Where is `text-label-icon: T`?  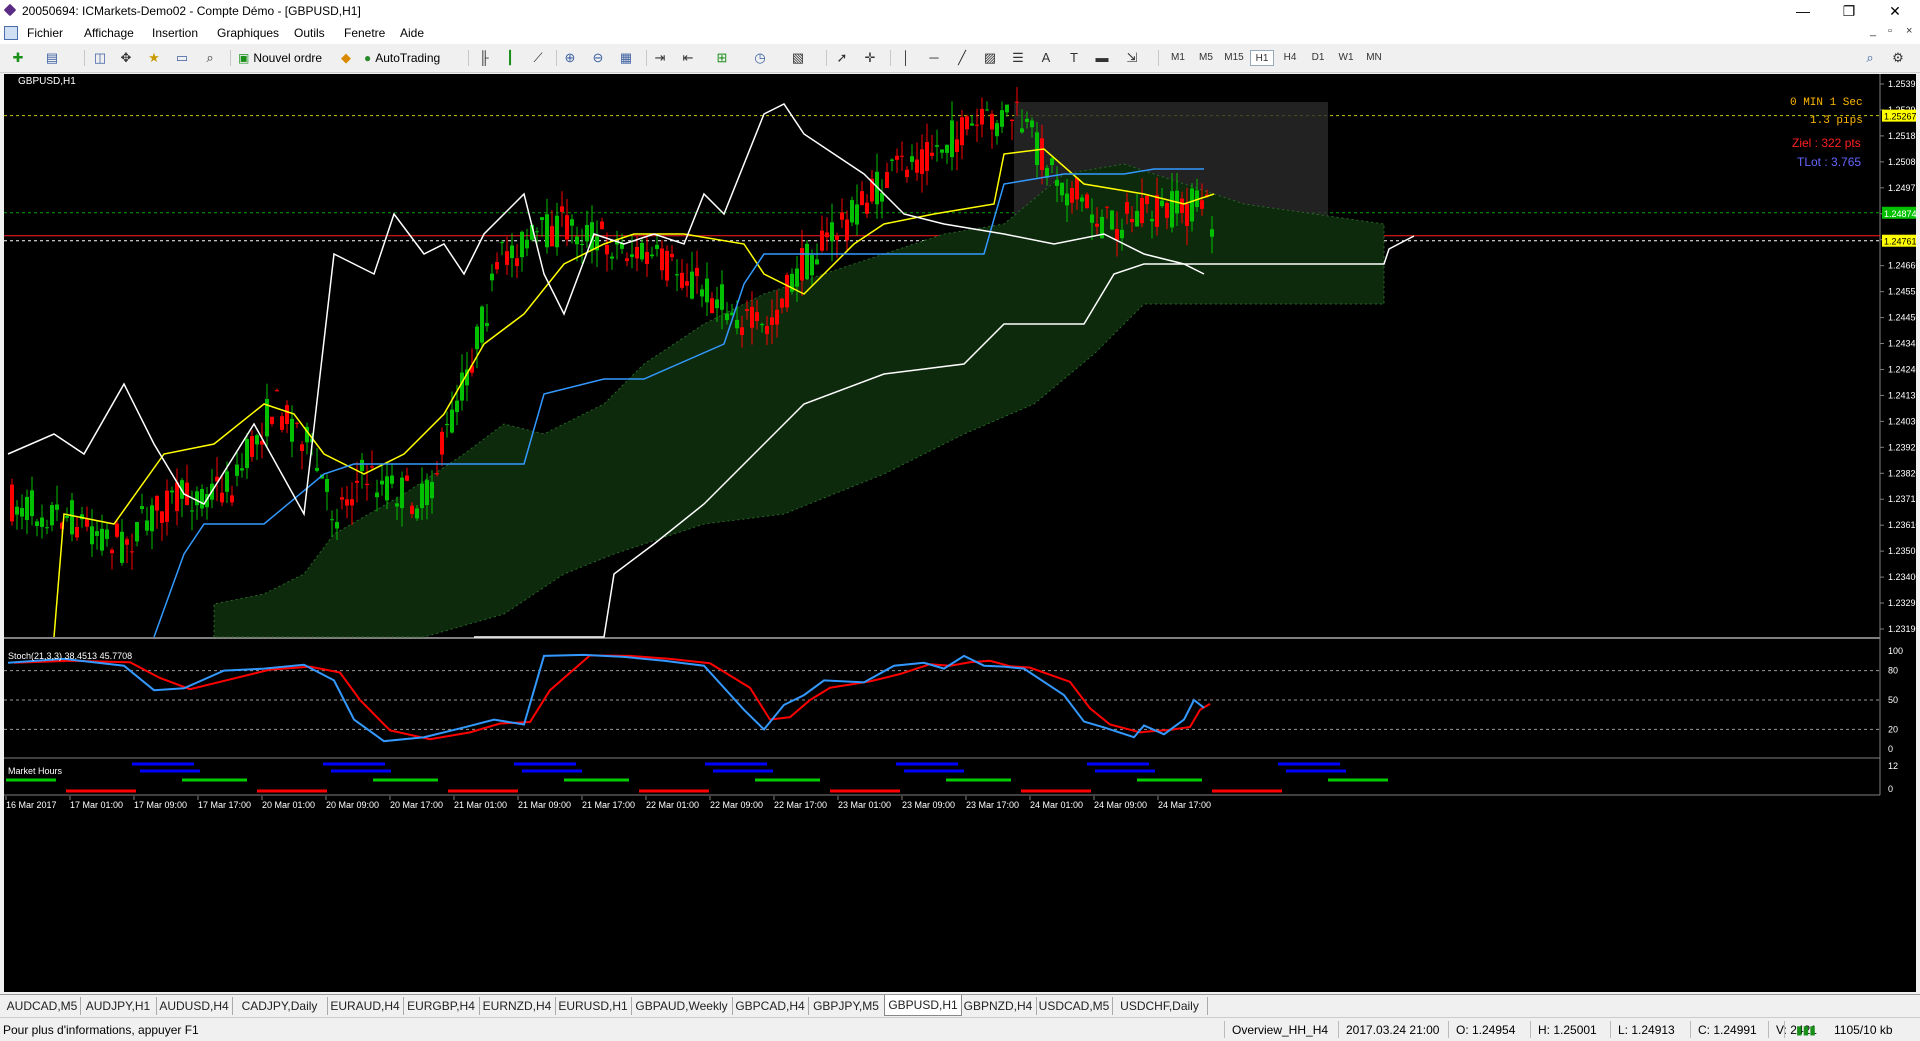 text-label-icon: T is located at coordinates (1074, 58).